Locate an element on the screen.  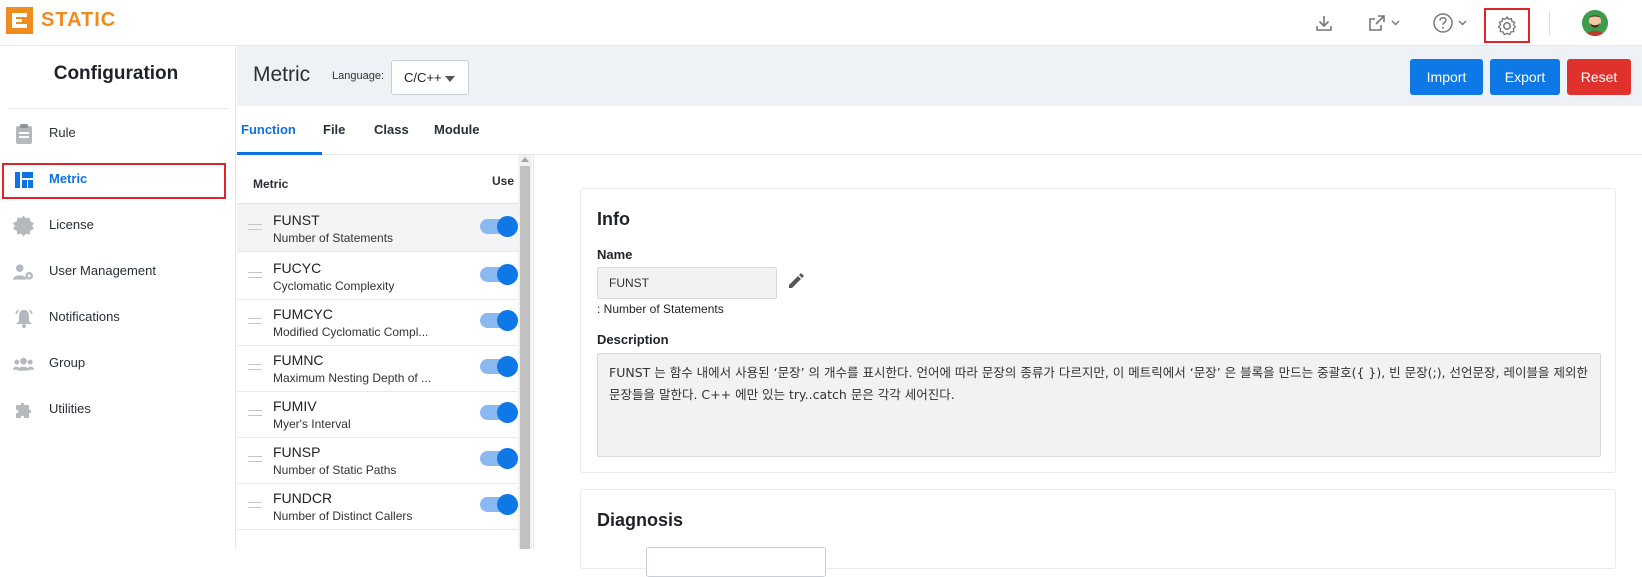
sidebar-item-user-management: User Management is located at coordinates (118, 271).